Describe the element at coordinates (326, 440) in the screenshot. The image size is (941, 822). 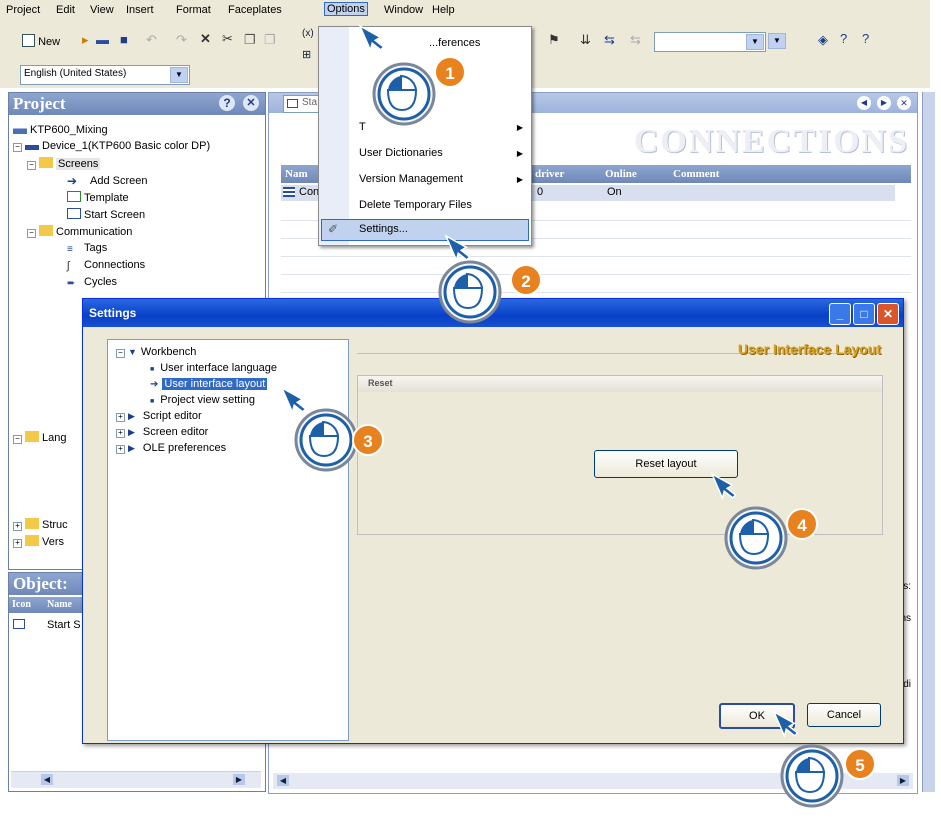
I see `step-3-mouse-icon` at that location.